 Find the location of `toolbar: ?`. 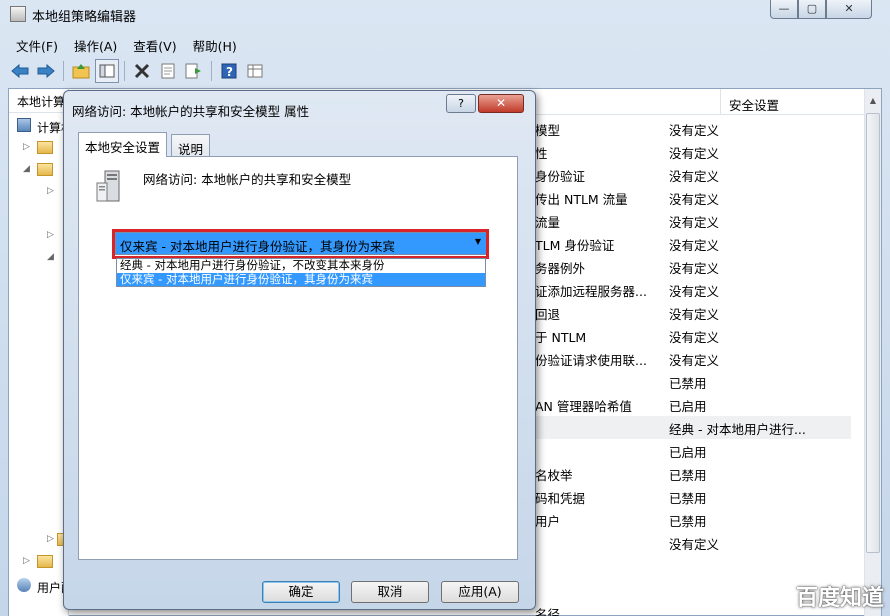

toolbar: ? is located at coordinates (137, 71).